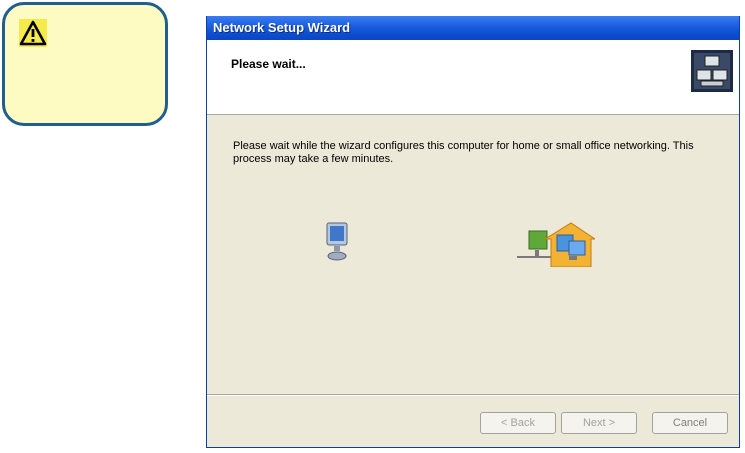 Image resolution: width=745 pixels, height=453 pixels. Describe the element at coordinates (556, 244) in the screenshot. I see `home-network-icon` at that location.